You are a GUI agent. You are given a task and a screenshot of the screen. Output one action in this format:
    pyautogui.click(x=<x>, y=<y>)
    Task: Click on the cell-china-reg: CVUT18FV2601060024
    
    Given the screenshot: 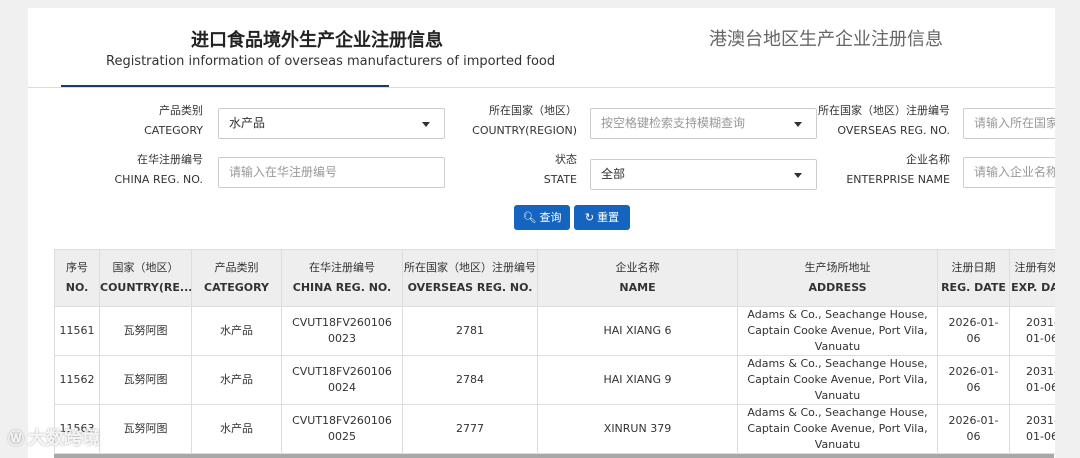 What is the action you would take?
    pyautogui.click(x=342, y=380)
    